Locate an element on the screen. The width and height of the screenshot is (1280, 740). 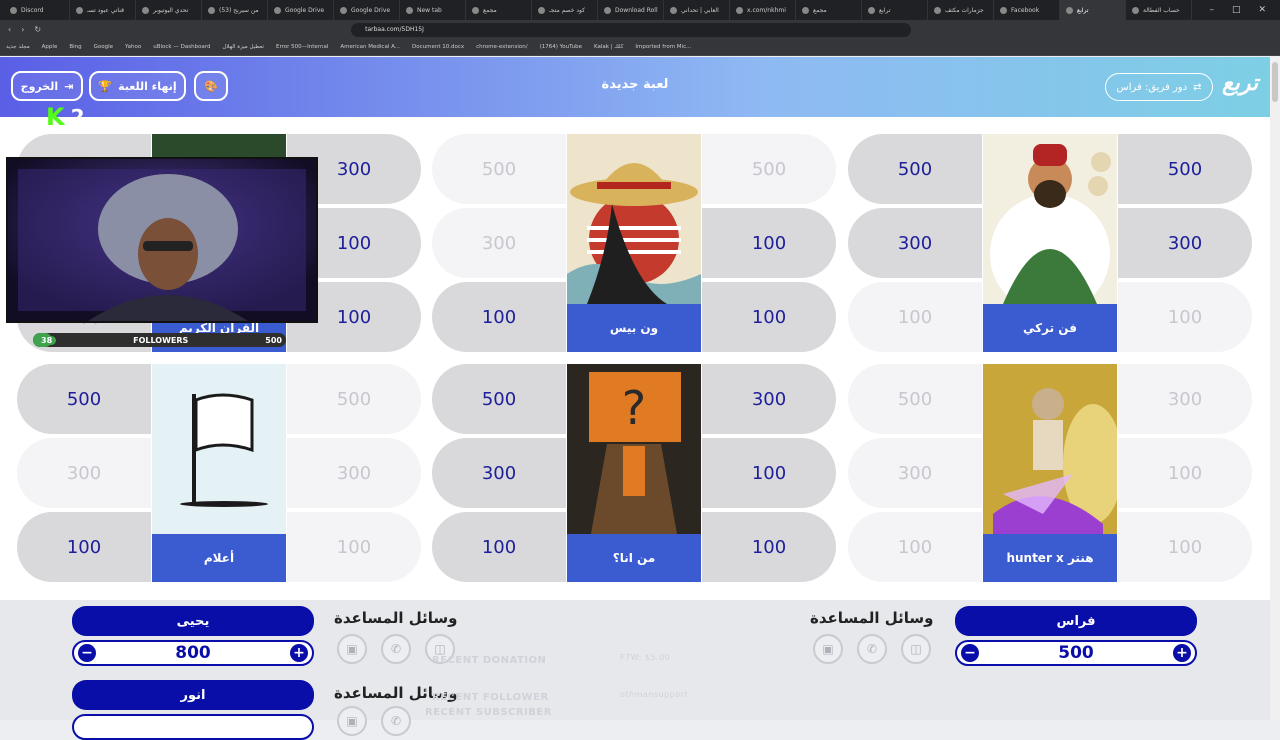
bookmark-item: Document 10.docx is located at coordinates (438, 47).